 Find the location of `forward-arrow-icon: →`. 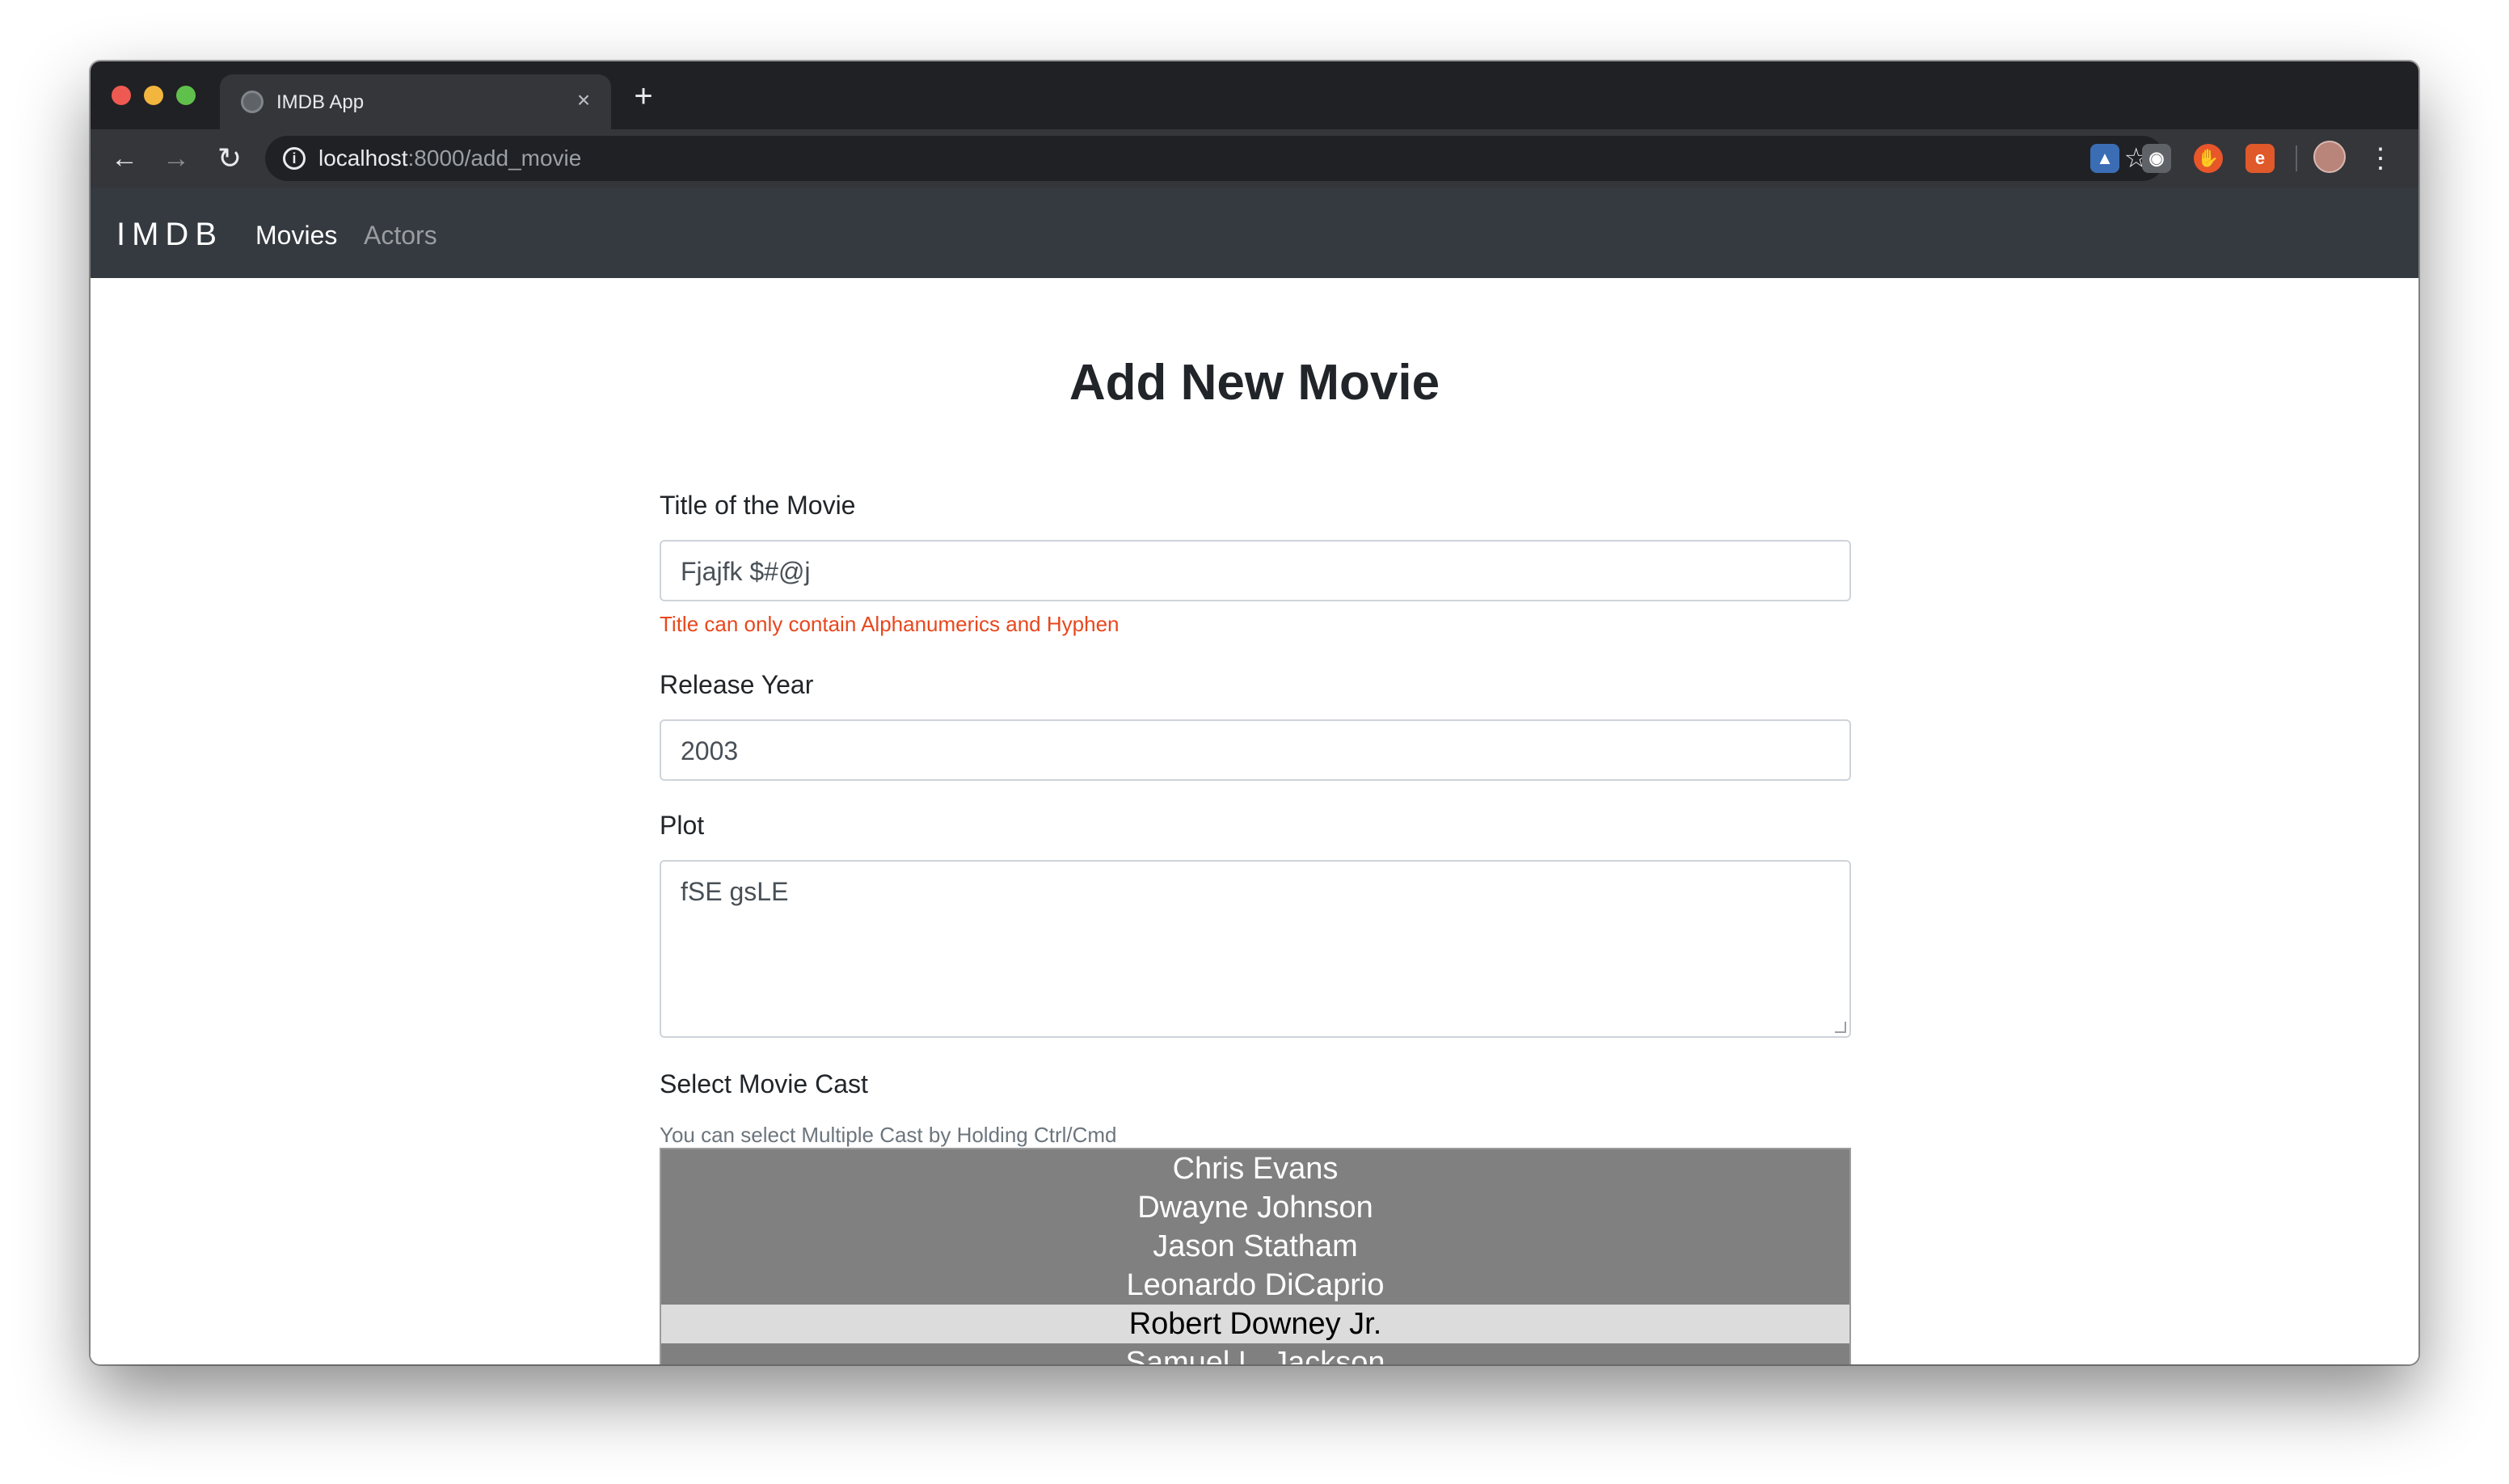

forward-arrow-icon: → is located at coordinates (176, 158).